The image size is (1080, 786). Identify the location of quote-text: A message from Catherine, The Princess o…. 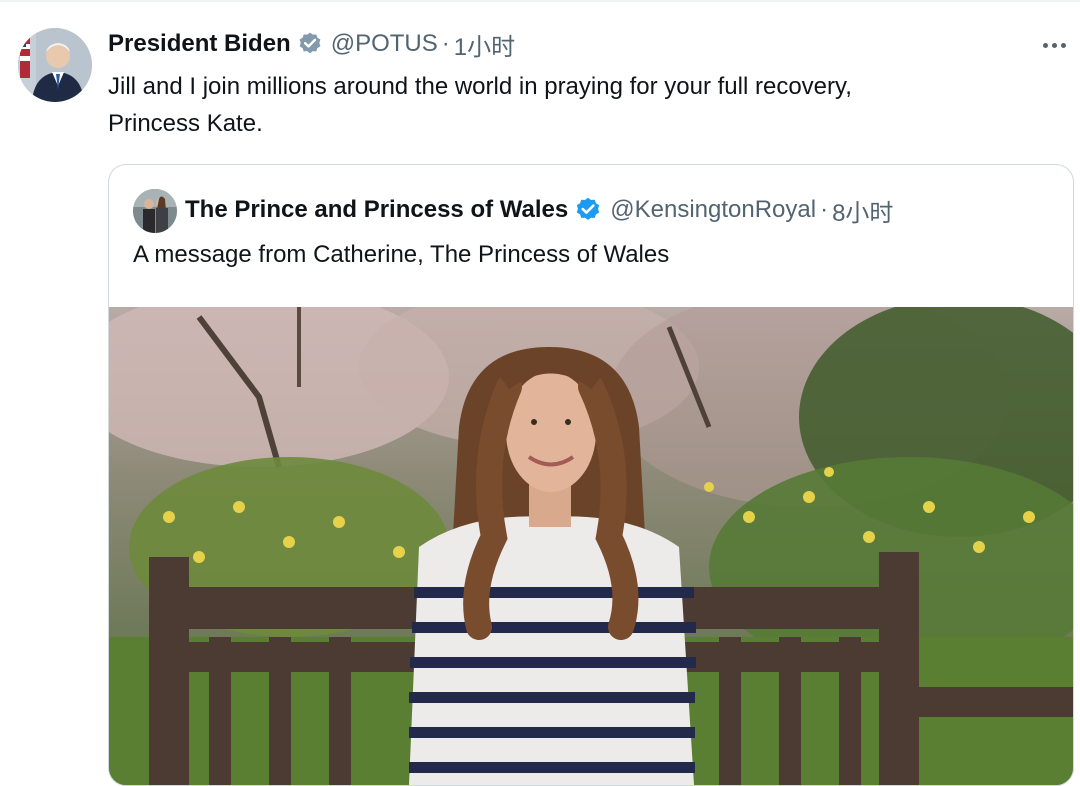
(401, 254).